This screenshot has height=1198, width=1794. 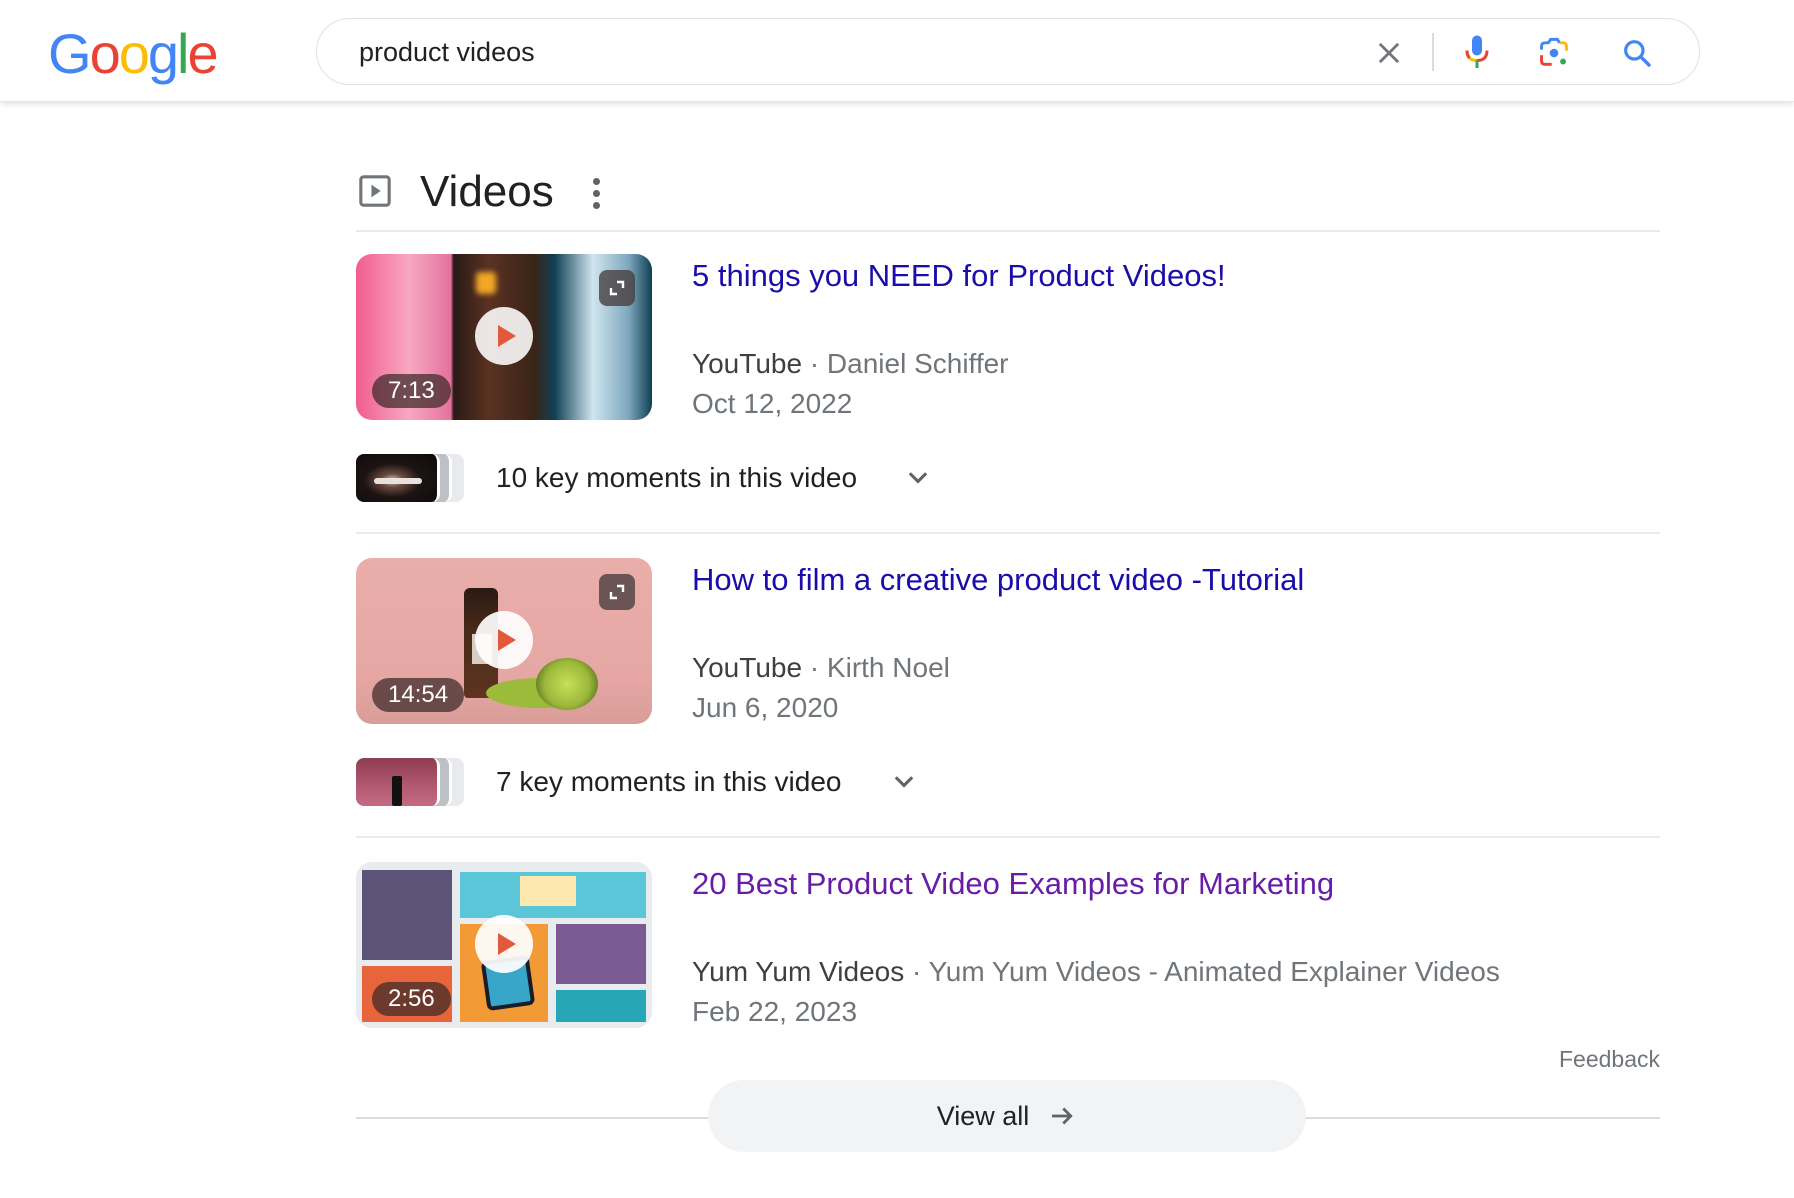 What do you see at coordinates (1433, 52) in the screenshot?
I see `search-icons-separator` at bounding box center [1433, 52].